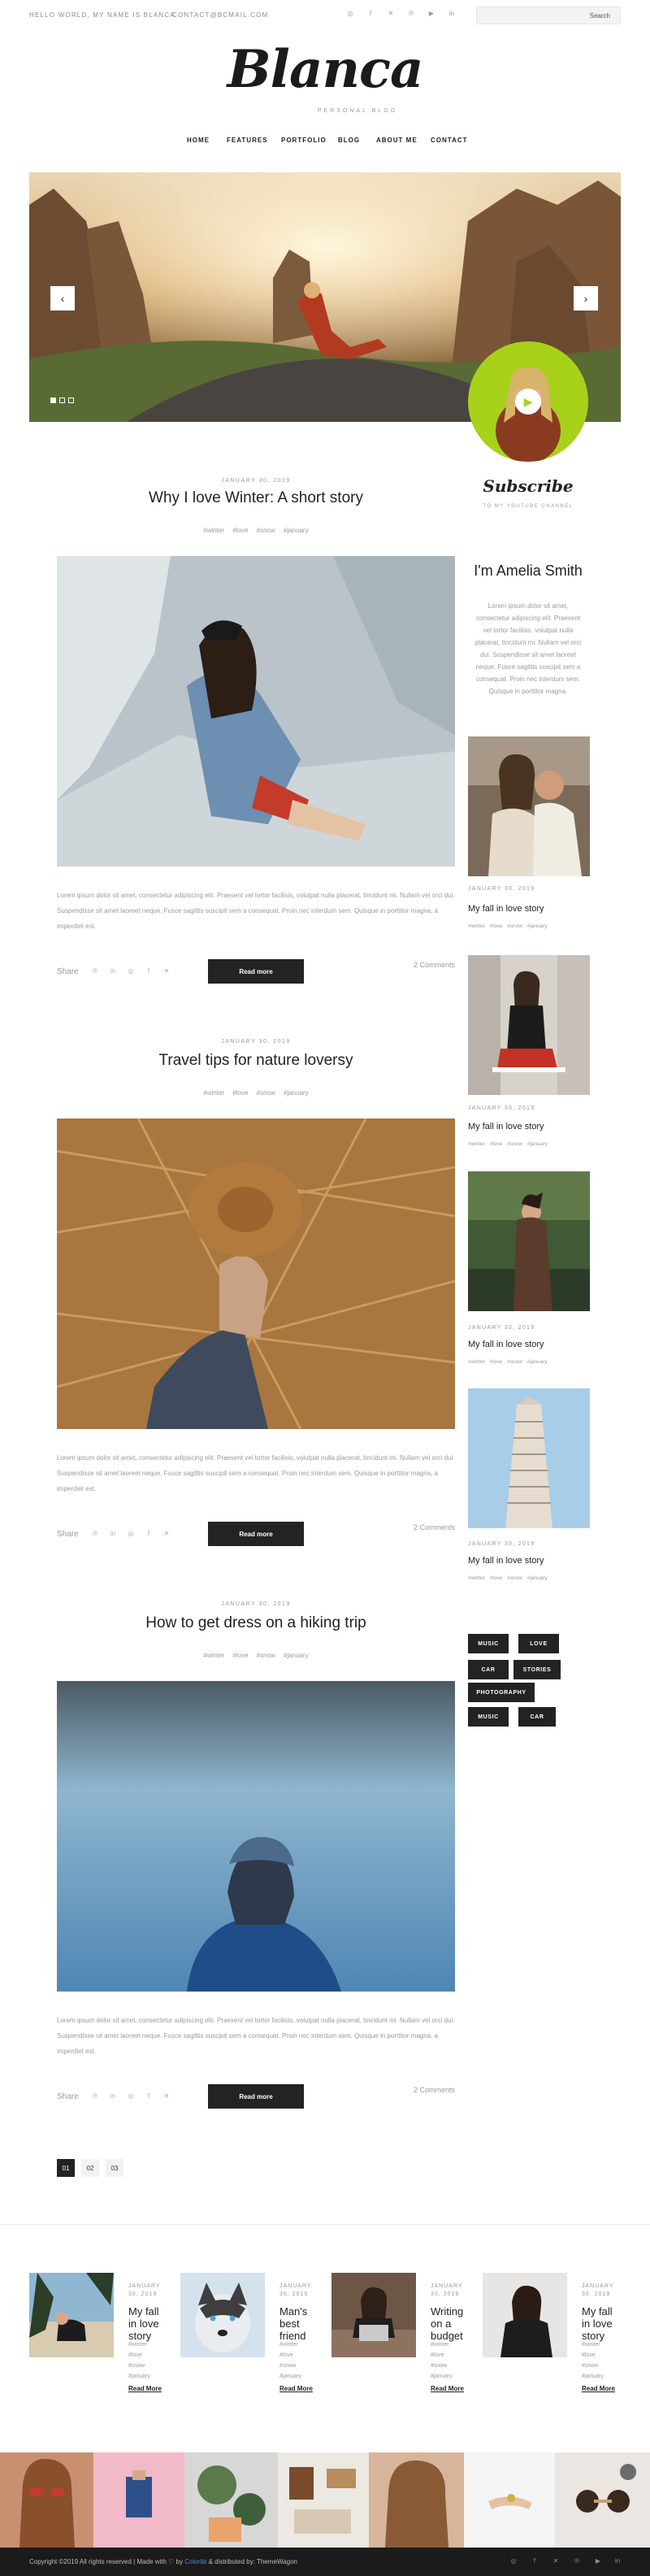  I want to click on sidebar-post-4-image, so click(529, 1458).